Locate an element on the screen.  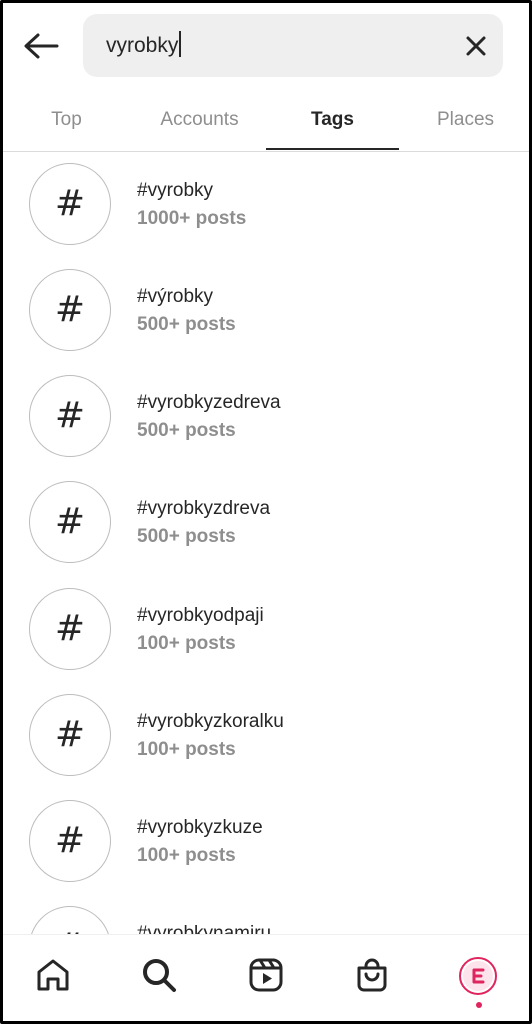
bottom-navigation is located at coordinates (266, 979).